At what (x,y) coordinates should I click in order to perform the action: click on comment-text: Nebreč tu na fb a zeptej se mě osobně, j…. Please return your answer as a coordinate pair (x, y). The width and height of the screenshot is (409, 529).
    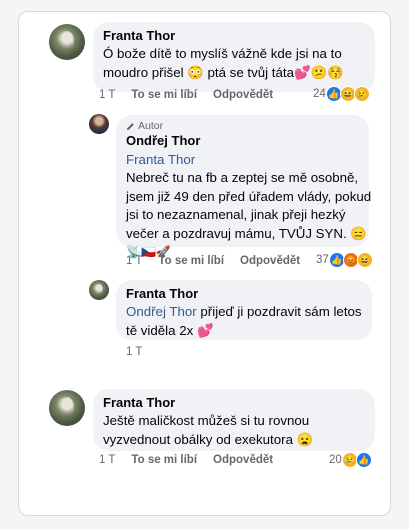
    Looking at the image, I should click on (249, 215).